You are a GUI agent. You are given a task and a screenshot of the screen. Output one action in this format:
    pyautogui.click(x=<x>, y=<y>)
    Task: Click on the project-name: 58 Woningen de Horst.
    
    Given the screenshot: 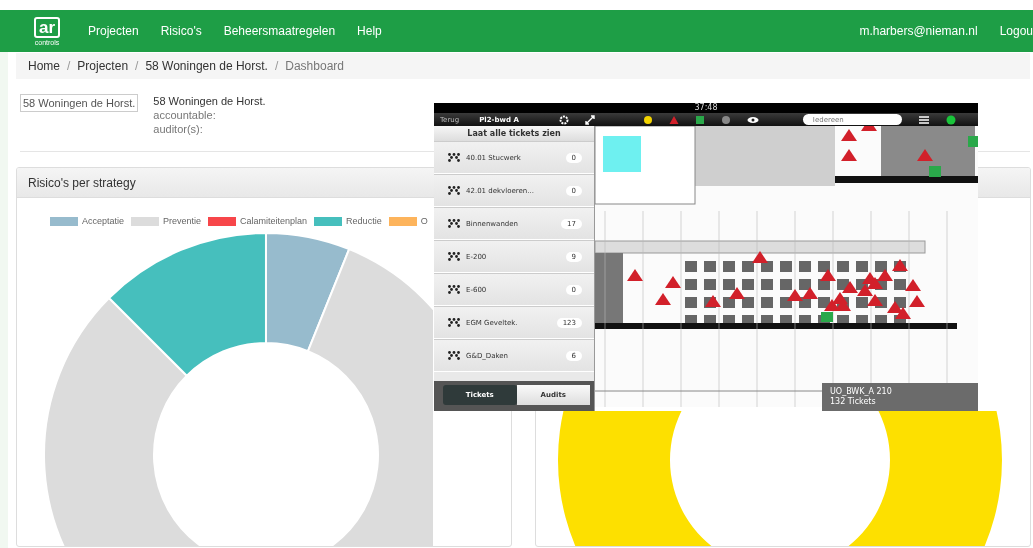 What is the action you would take?
    pyautogui.click(x=209, y=101)
    